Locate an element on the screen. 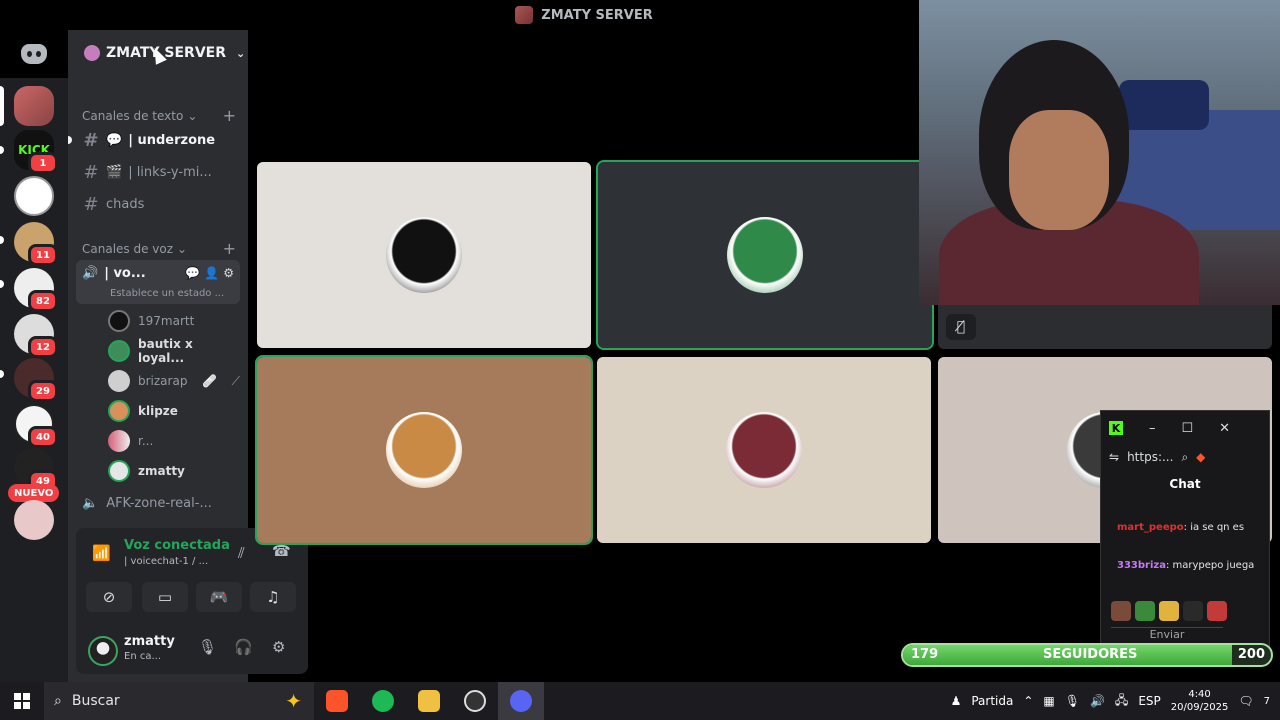 The width and height of the screenshot is (1280, 720). maximize-icon: ☐ is located at coordinates (1188, 428).